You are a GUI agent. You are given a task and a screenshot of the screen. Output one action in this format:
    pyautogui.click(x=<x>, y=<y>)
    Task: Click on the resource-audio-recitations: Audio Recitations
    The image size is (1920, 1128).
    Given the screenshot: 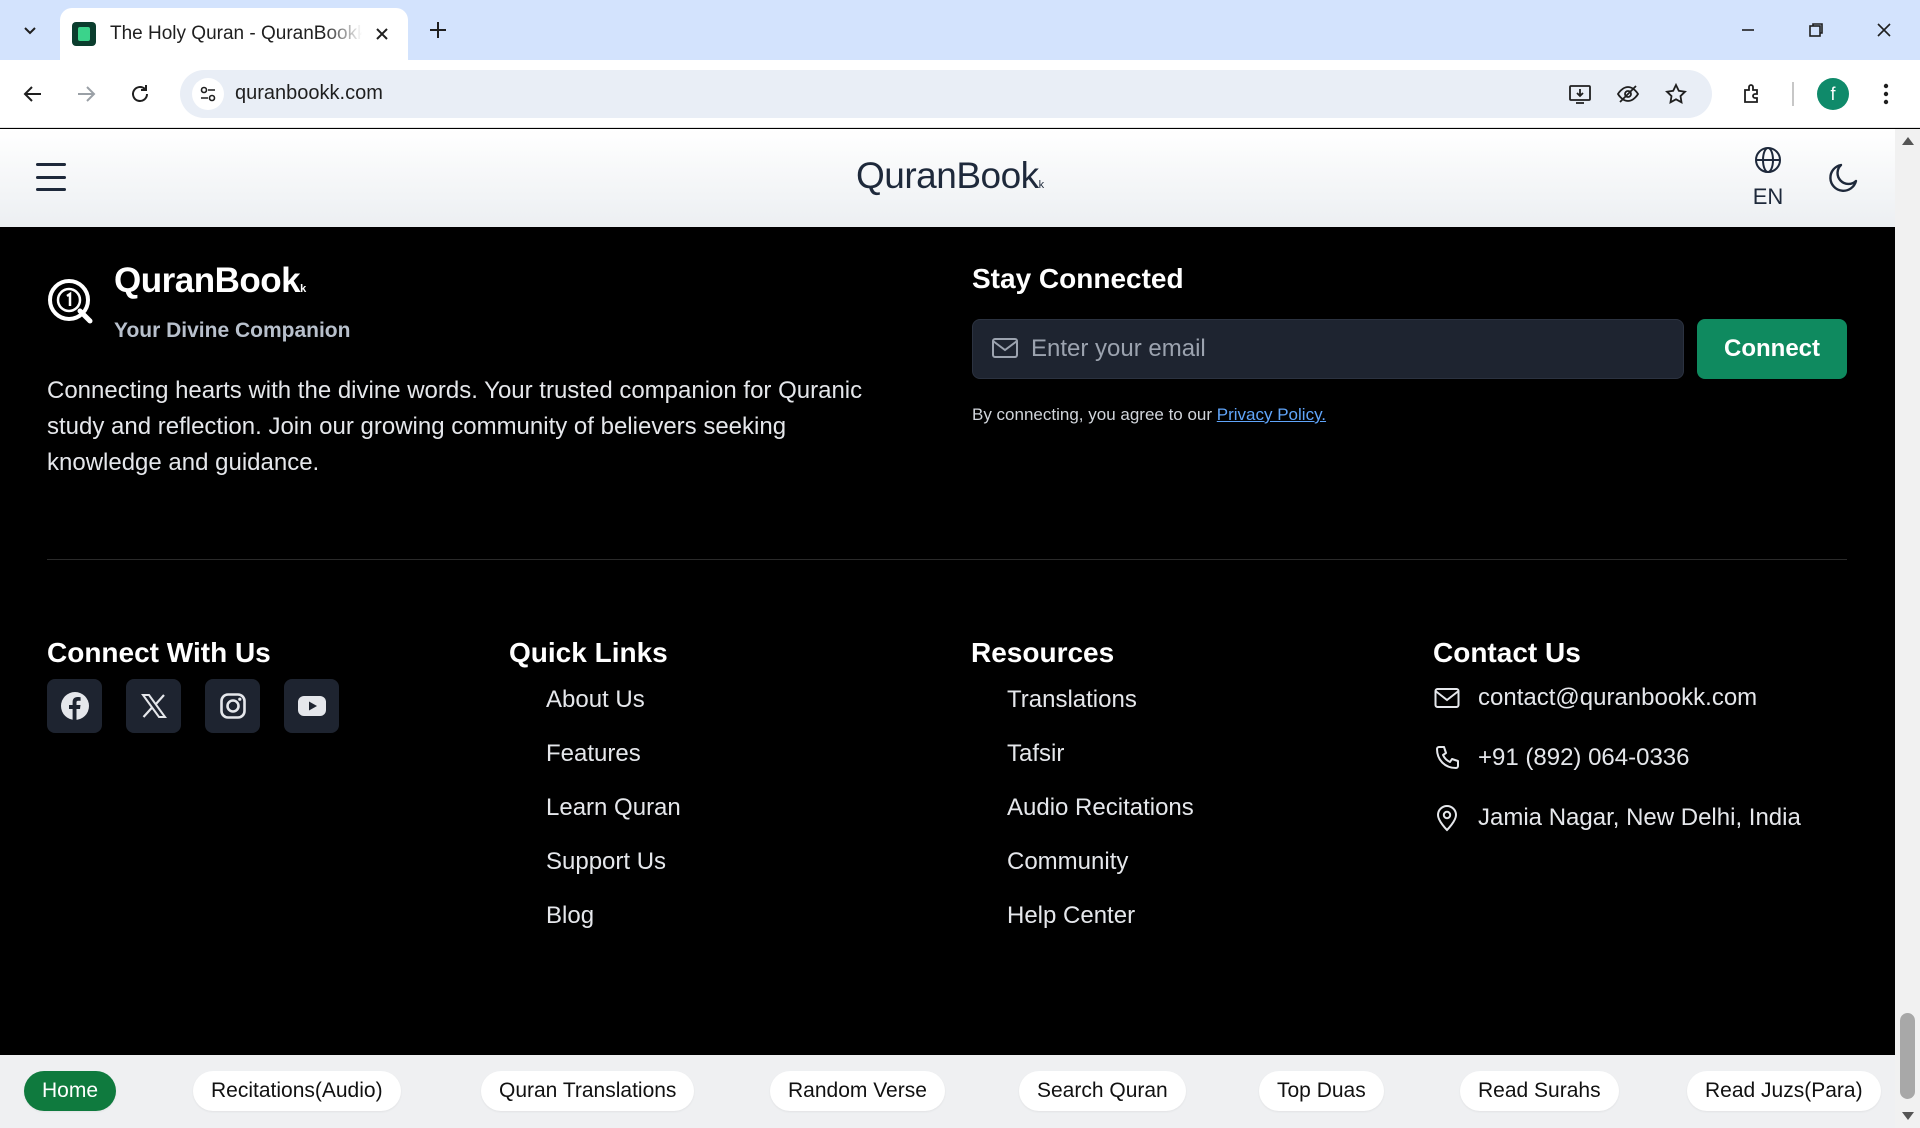 What is the action you would take?
    pyautogui.click(x=1100, y=816)
    